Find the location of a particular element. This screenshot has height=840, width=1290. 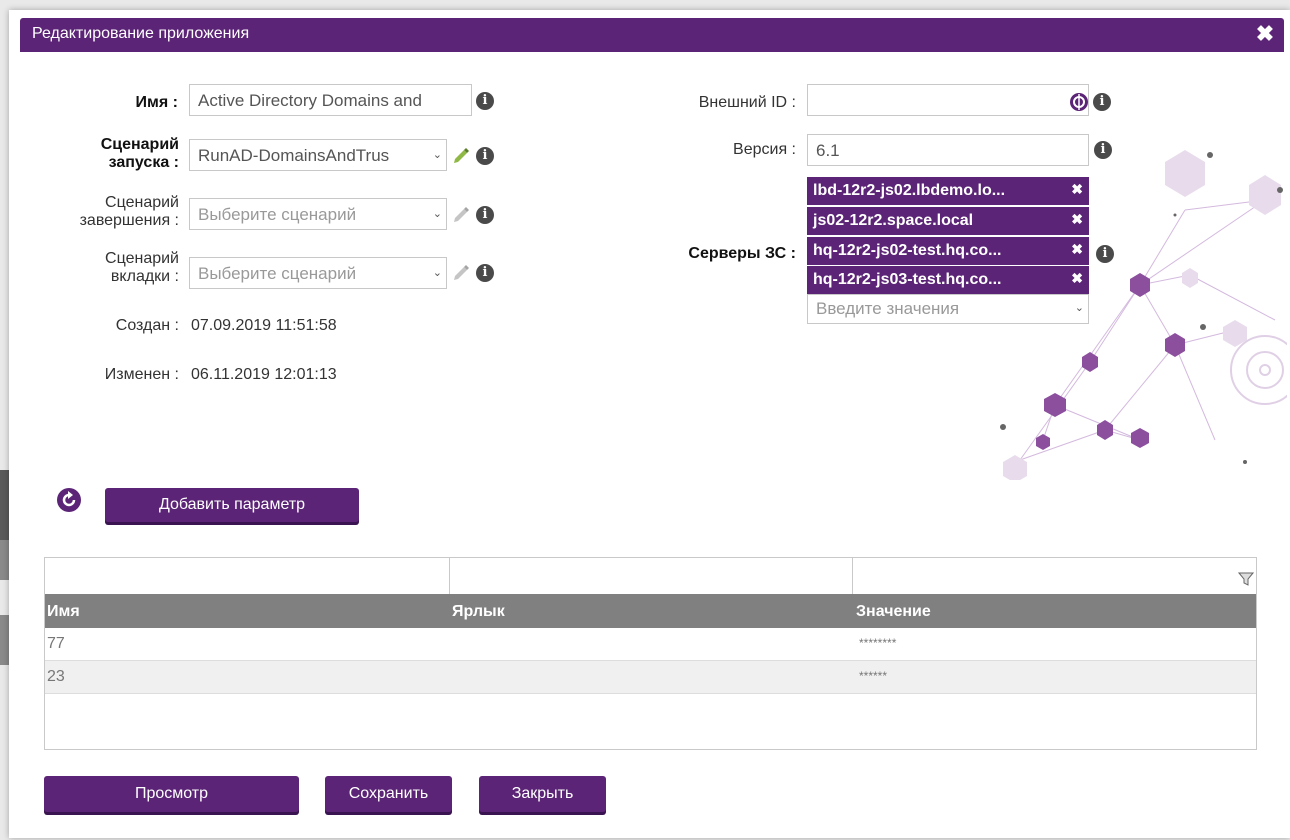

servers-placeholder: Введите значения is located at coordinates (888, 308).